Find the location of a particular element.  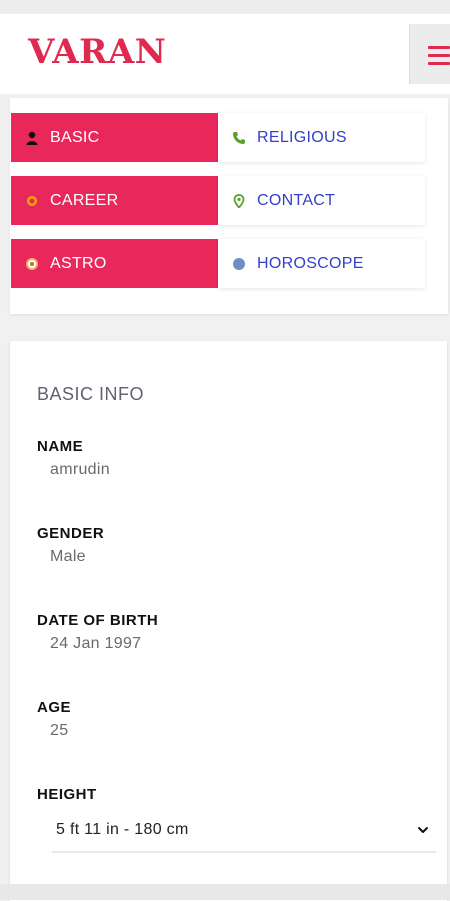

chevron-down-icon is located at coordinates (423, 832).